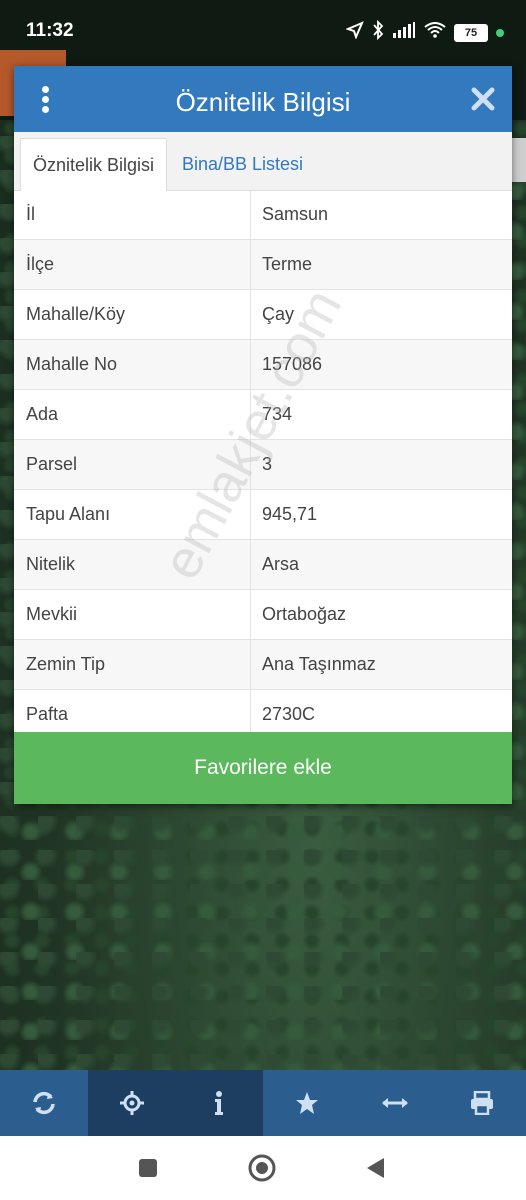 This screenshot has width=526, height=1200. Describe the element at coordinates (277, 414) in the screenshot. I see `row-value: 734` at that location.